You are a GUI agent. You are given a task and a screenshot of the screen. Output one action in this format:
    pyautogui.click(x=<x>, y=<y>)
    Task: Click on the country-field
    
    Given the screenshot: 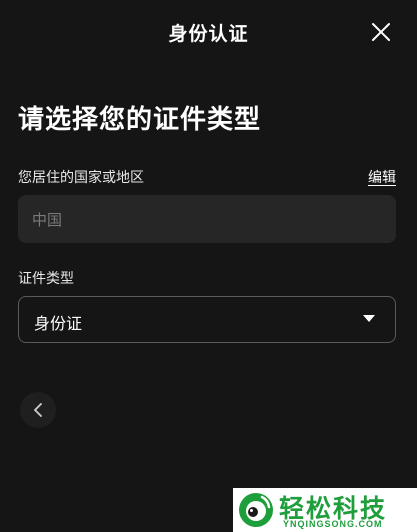 What is the action you would take?
    pyautogui.click(x=207, y=219)
    